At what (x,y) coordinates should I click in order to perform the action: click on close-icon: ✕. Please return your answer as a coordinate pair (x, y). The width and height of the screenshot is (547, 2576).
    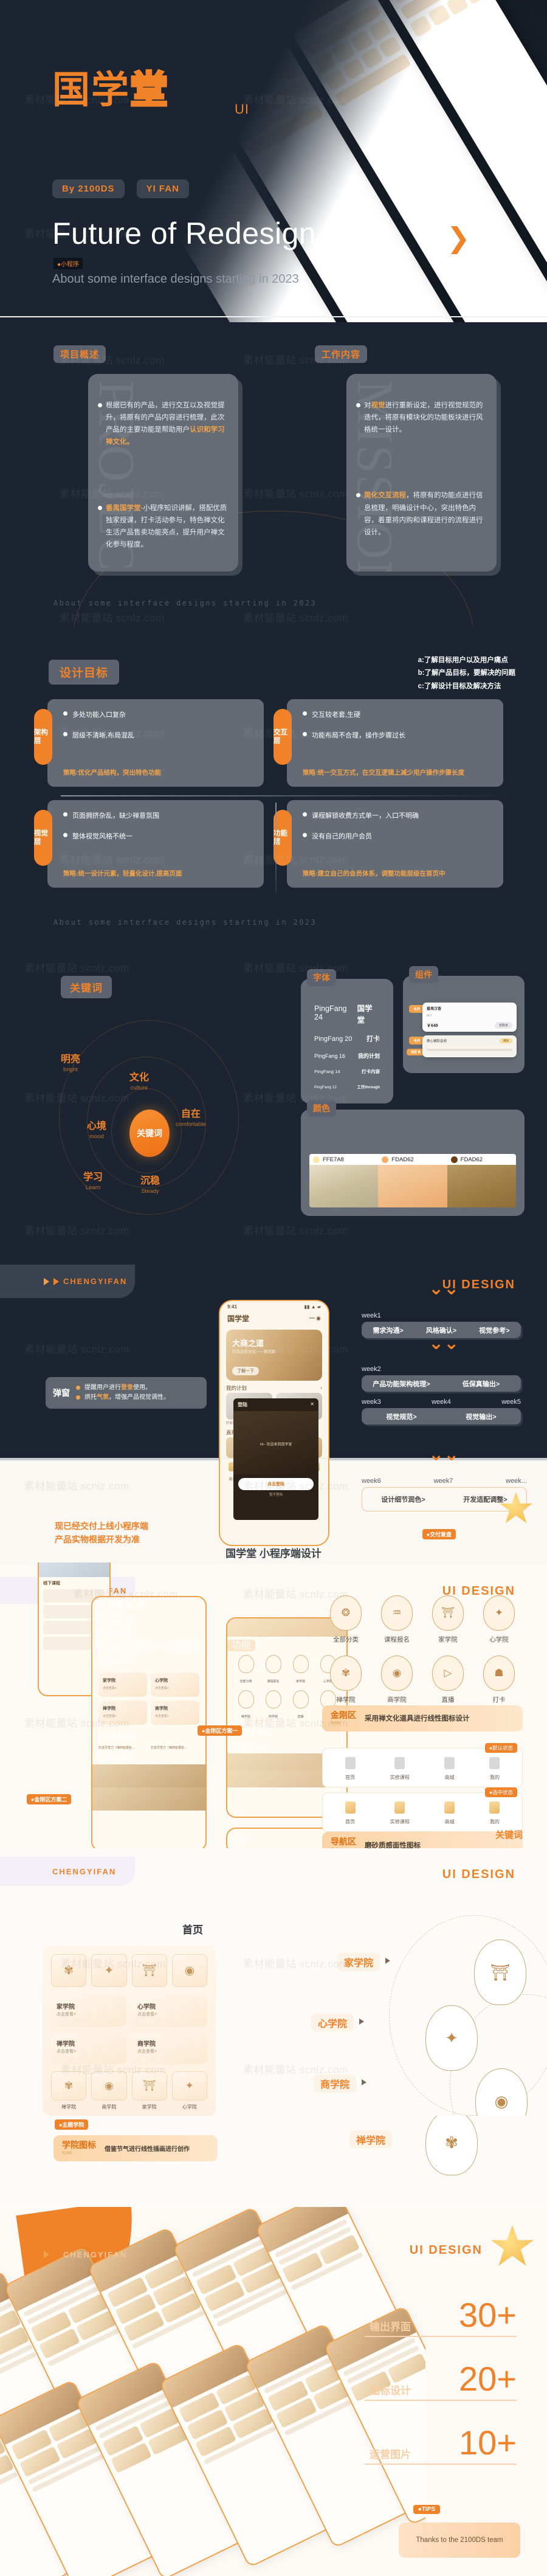
    Looking at the image, I should click on (312, 1405).